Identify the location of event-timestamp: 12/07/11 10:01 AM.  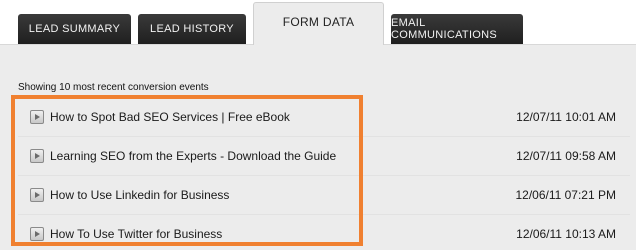
(566, 117).